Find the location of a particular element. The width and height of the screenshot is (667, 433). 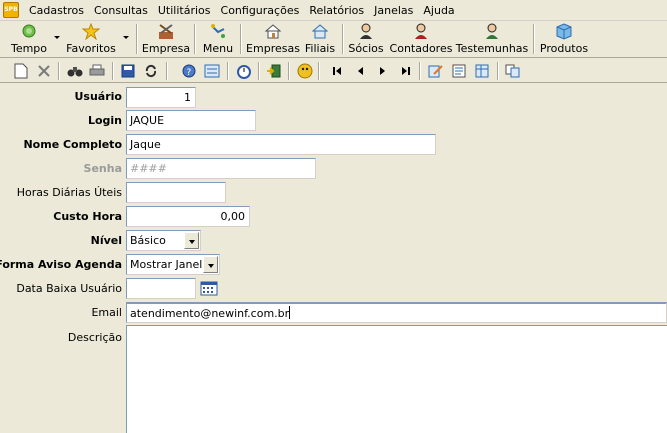

contadores-label: Contadores is located at coordinates (421, 48).